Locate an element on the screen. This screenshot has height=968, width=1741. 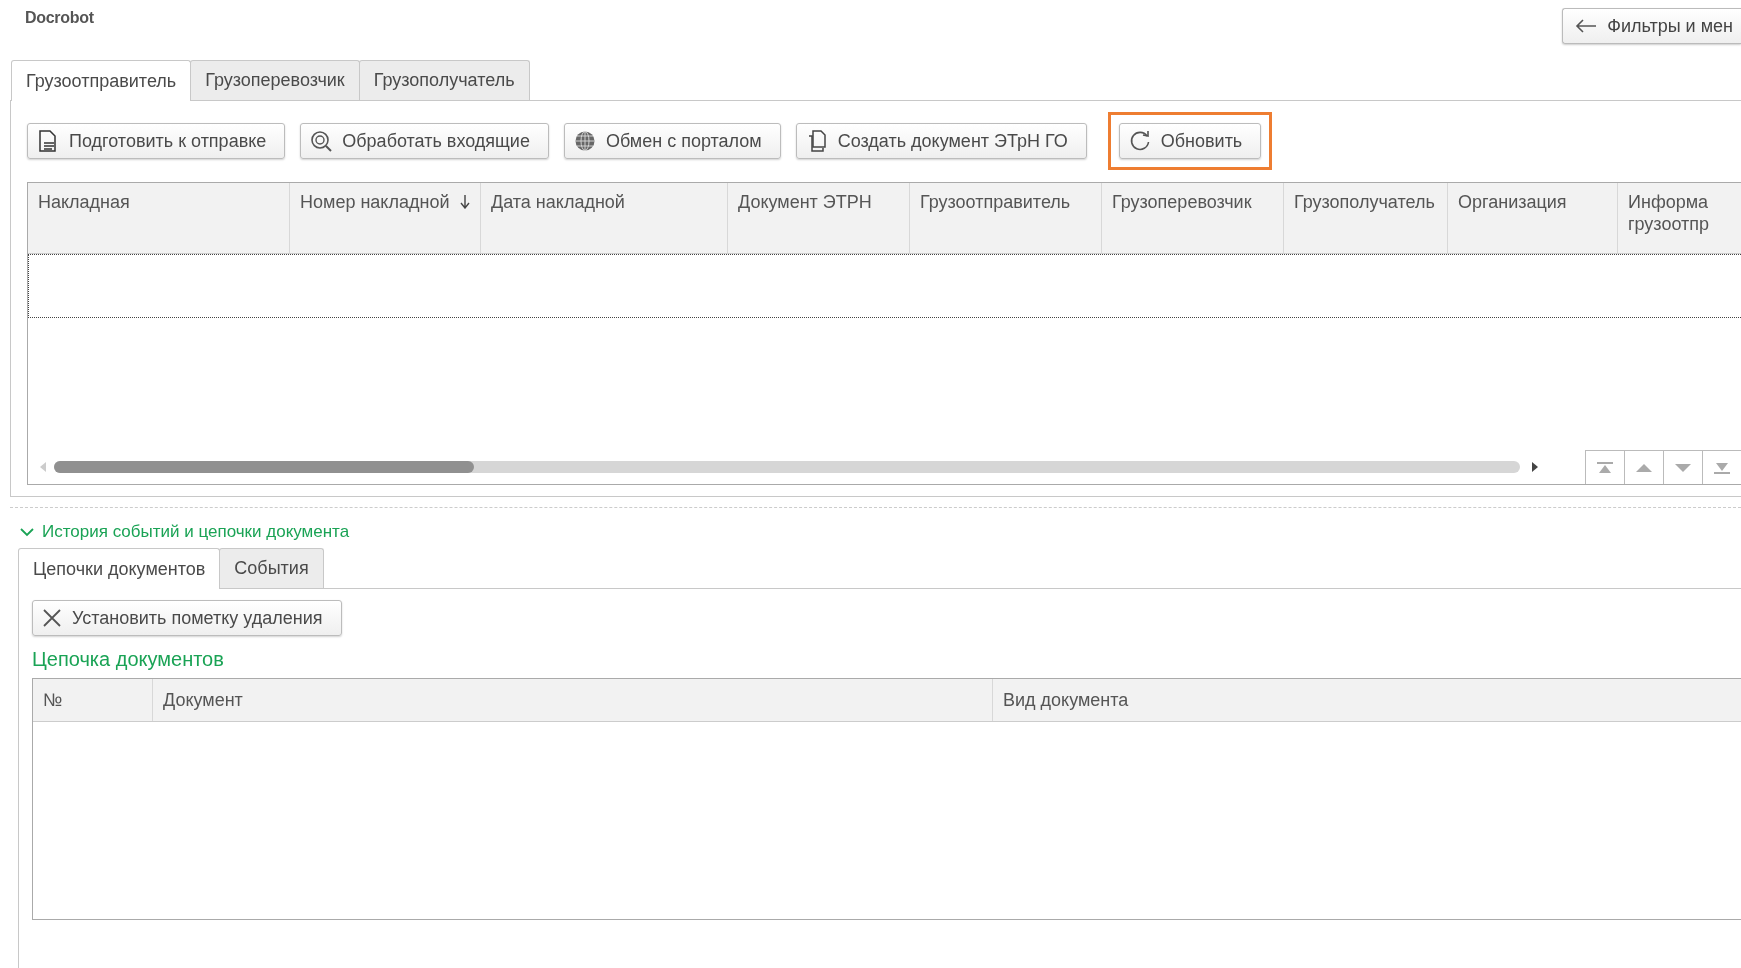
toolbar-button: Обновить is located at coordinates (1190, 141).